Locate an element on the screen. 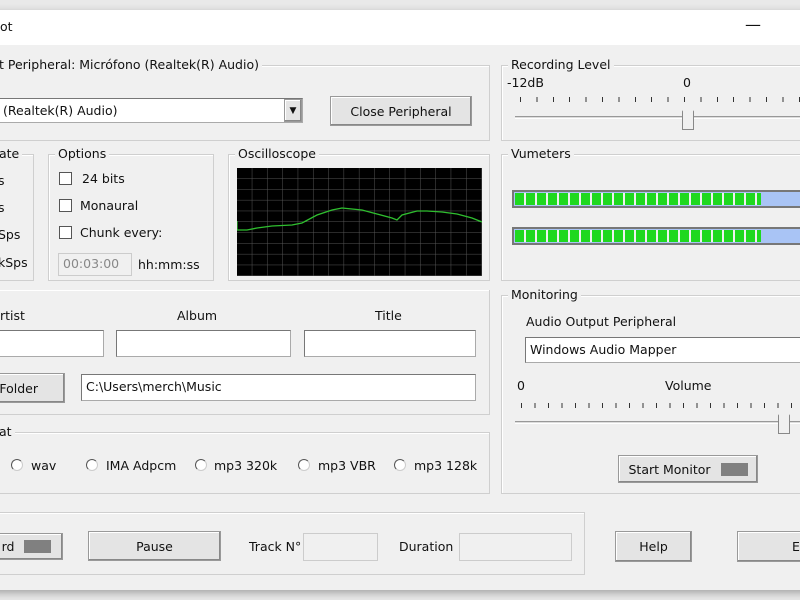 Image resolution: width=800 pixels, height=600 pixels. rate-legend: ate is located at coordinates (11, 153).